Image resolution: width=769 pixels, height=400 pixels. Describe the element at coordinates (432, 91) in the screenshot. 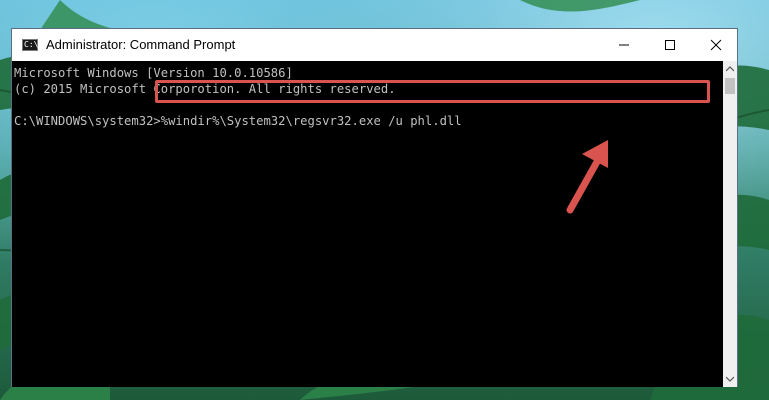

I see `command-highlight-box` at that location.